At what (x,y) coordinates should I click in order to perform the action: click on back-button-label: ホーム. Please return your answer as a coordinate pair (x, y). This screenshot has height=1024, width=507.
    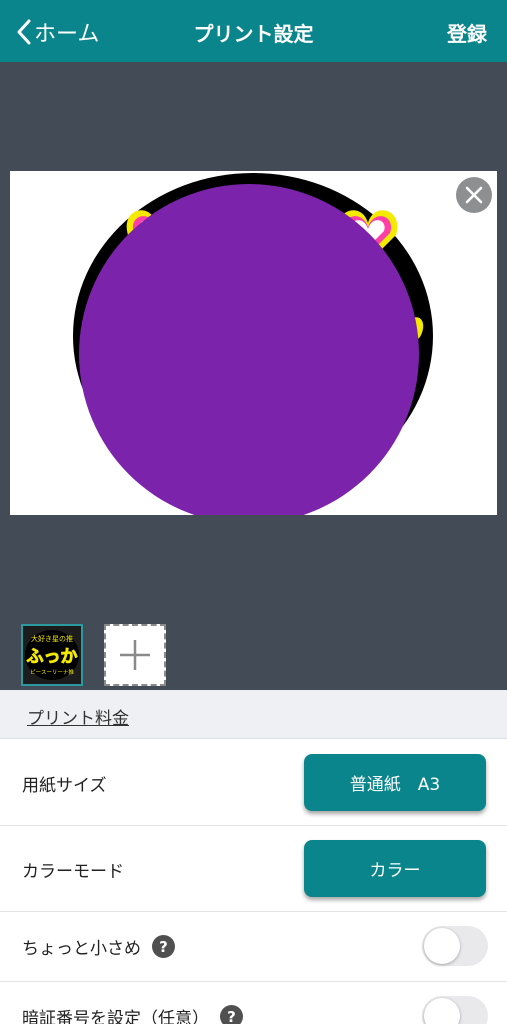
    Looking at the image, I should click on (67, 34).